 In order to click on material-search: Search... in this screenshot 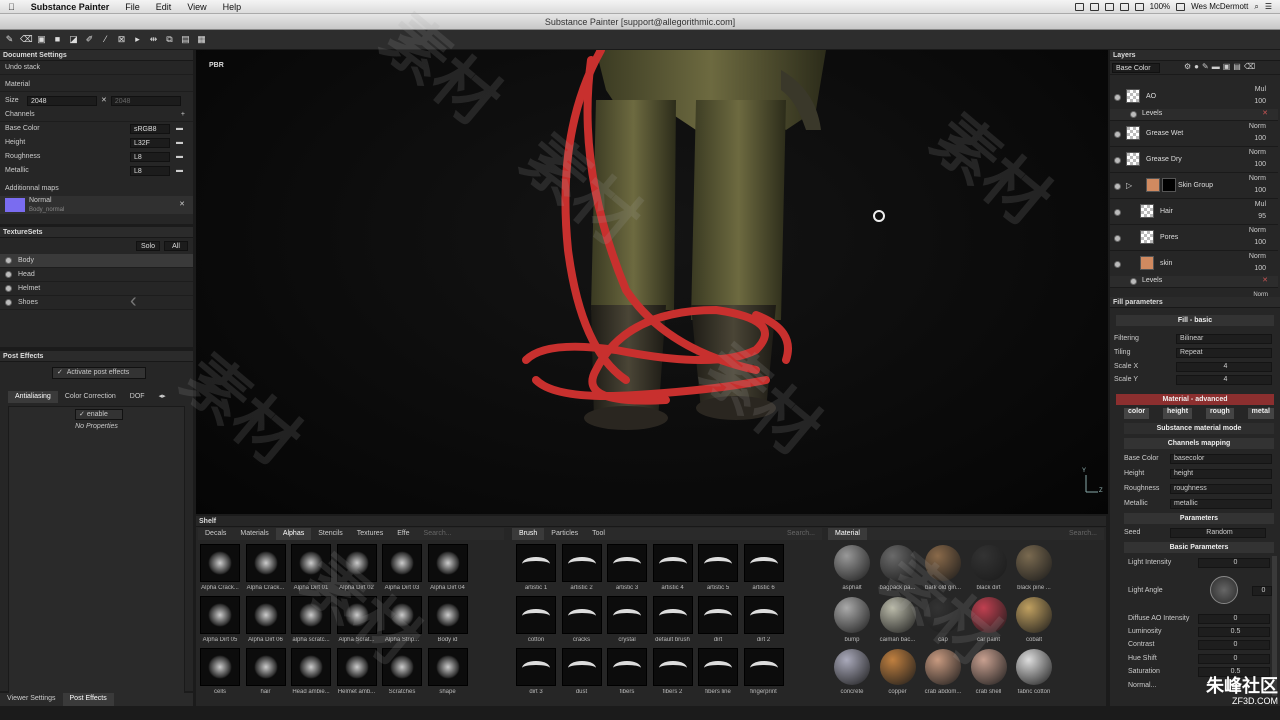, I will do `click(1083, 534)`.